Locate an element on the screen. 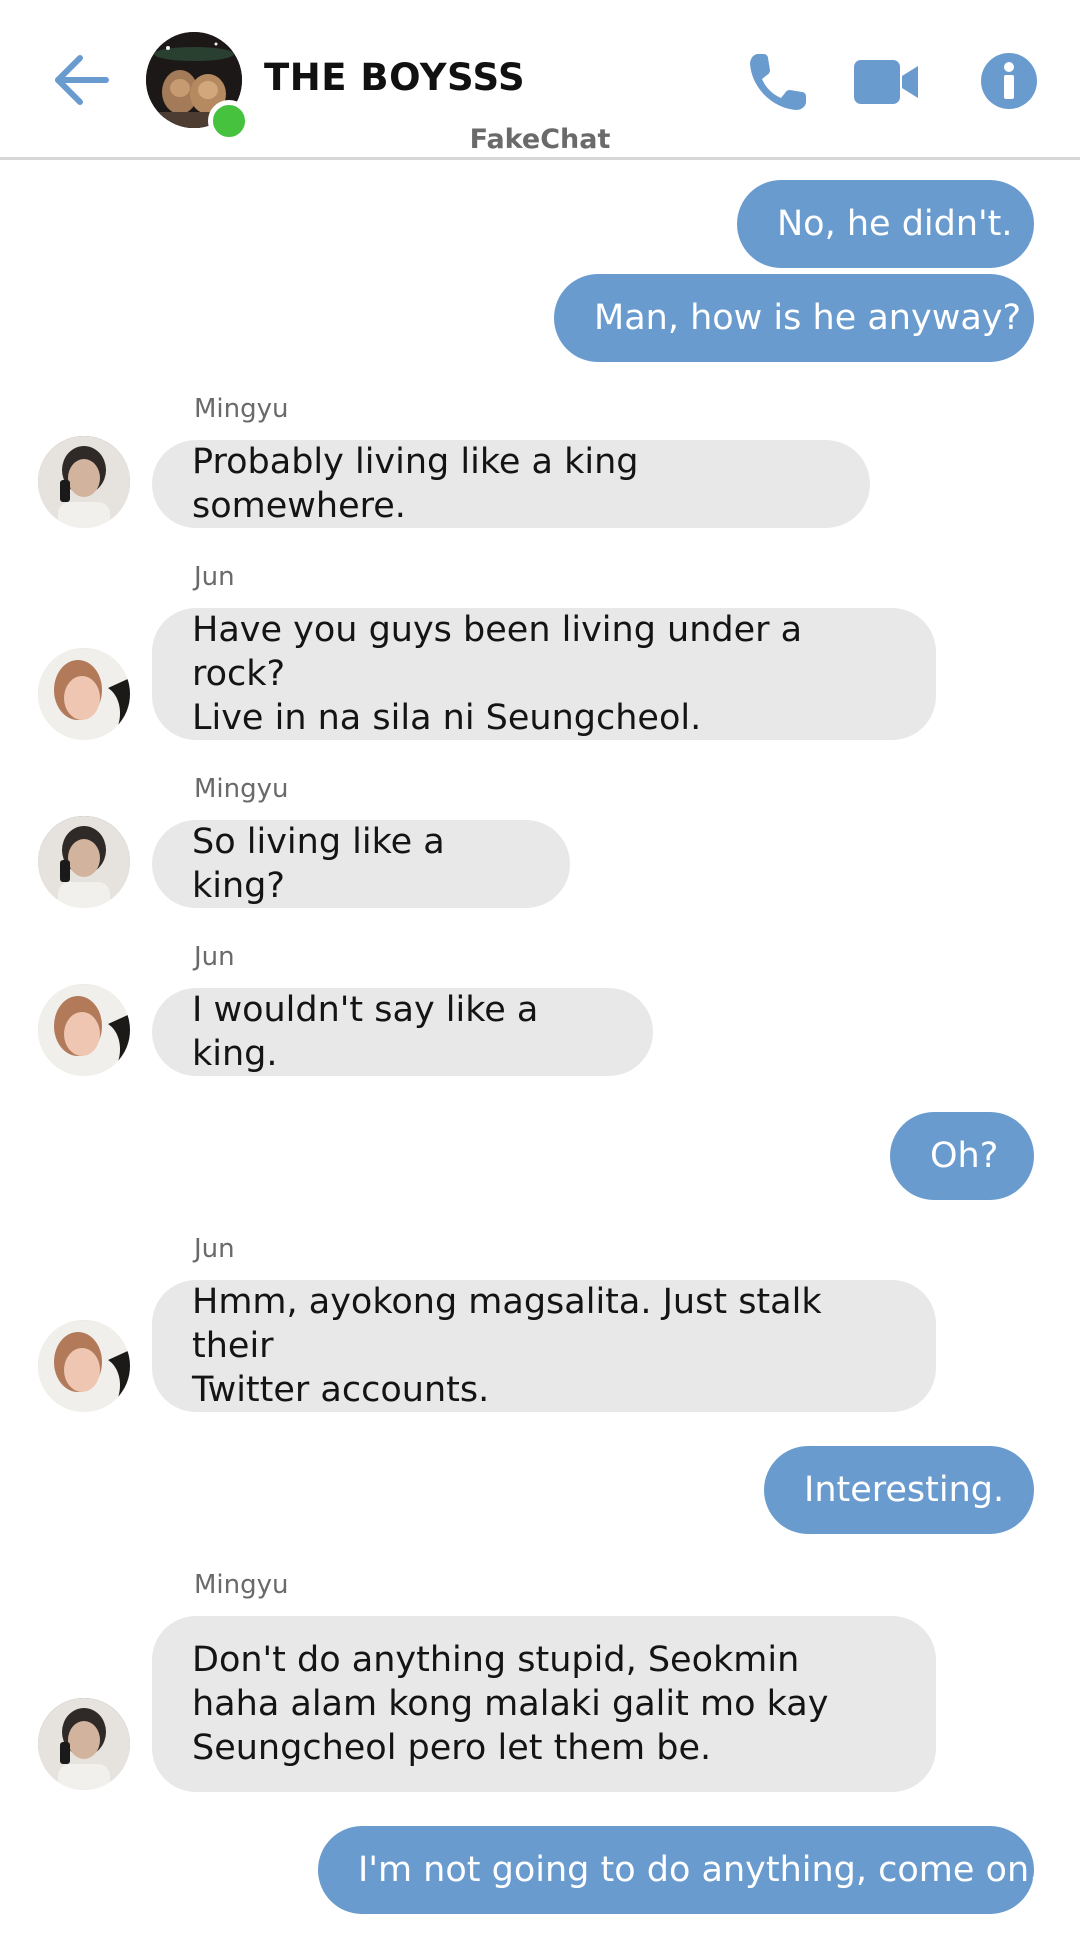 Image resolution: width=1080 pixels, height=1934 pixels. outgoing-message: Interesting. is located at coordinates (899, 1490).